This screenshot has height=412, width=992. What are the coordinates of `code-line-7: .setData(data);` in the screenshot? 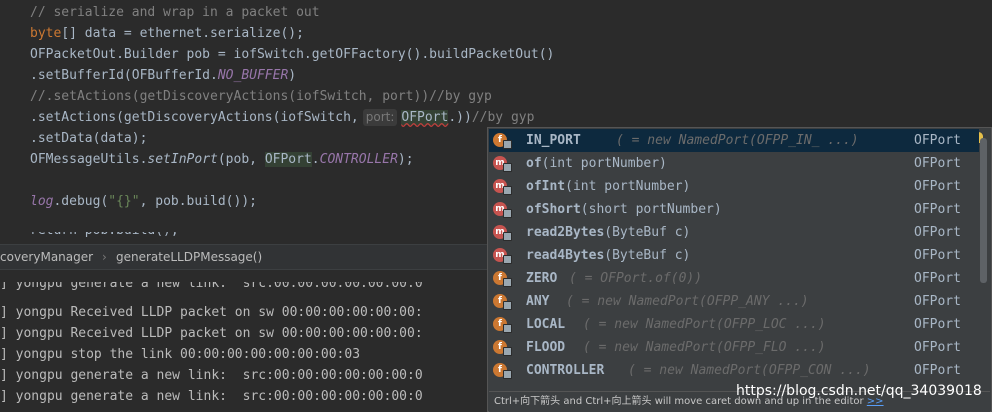 It's located at (88, 138).